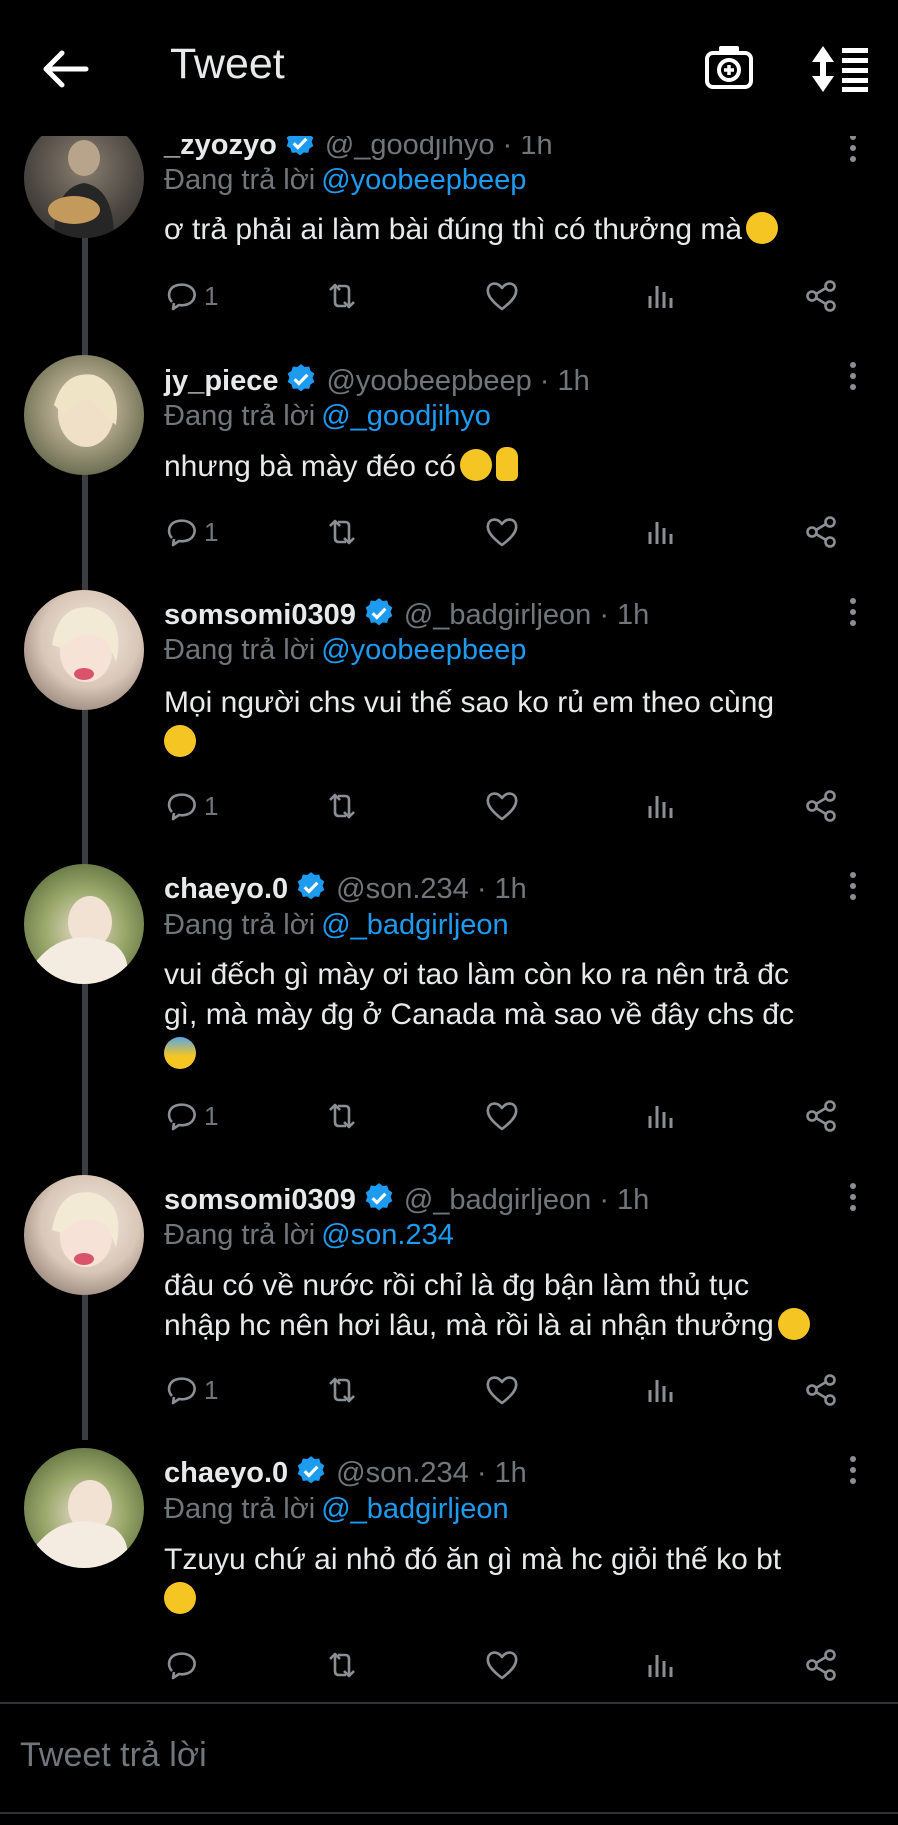  I want to click on reply-context: Đang trả lời @son.234, so click(309, 1235).